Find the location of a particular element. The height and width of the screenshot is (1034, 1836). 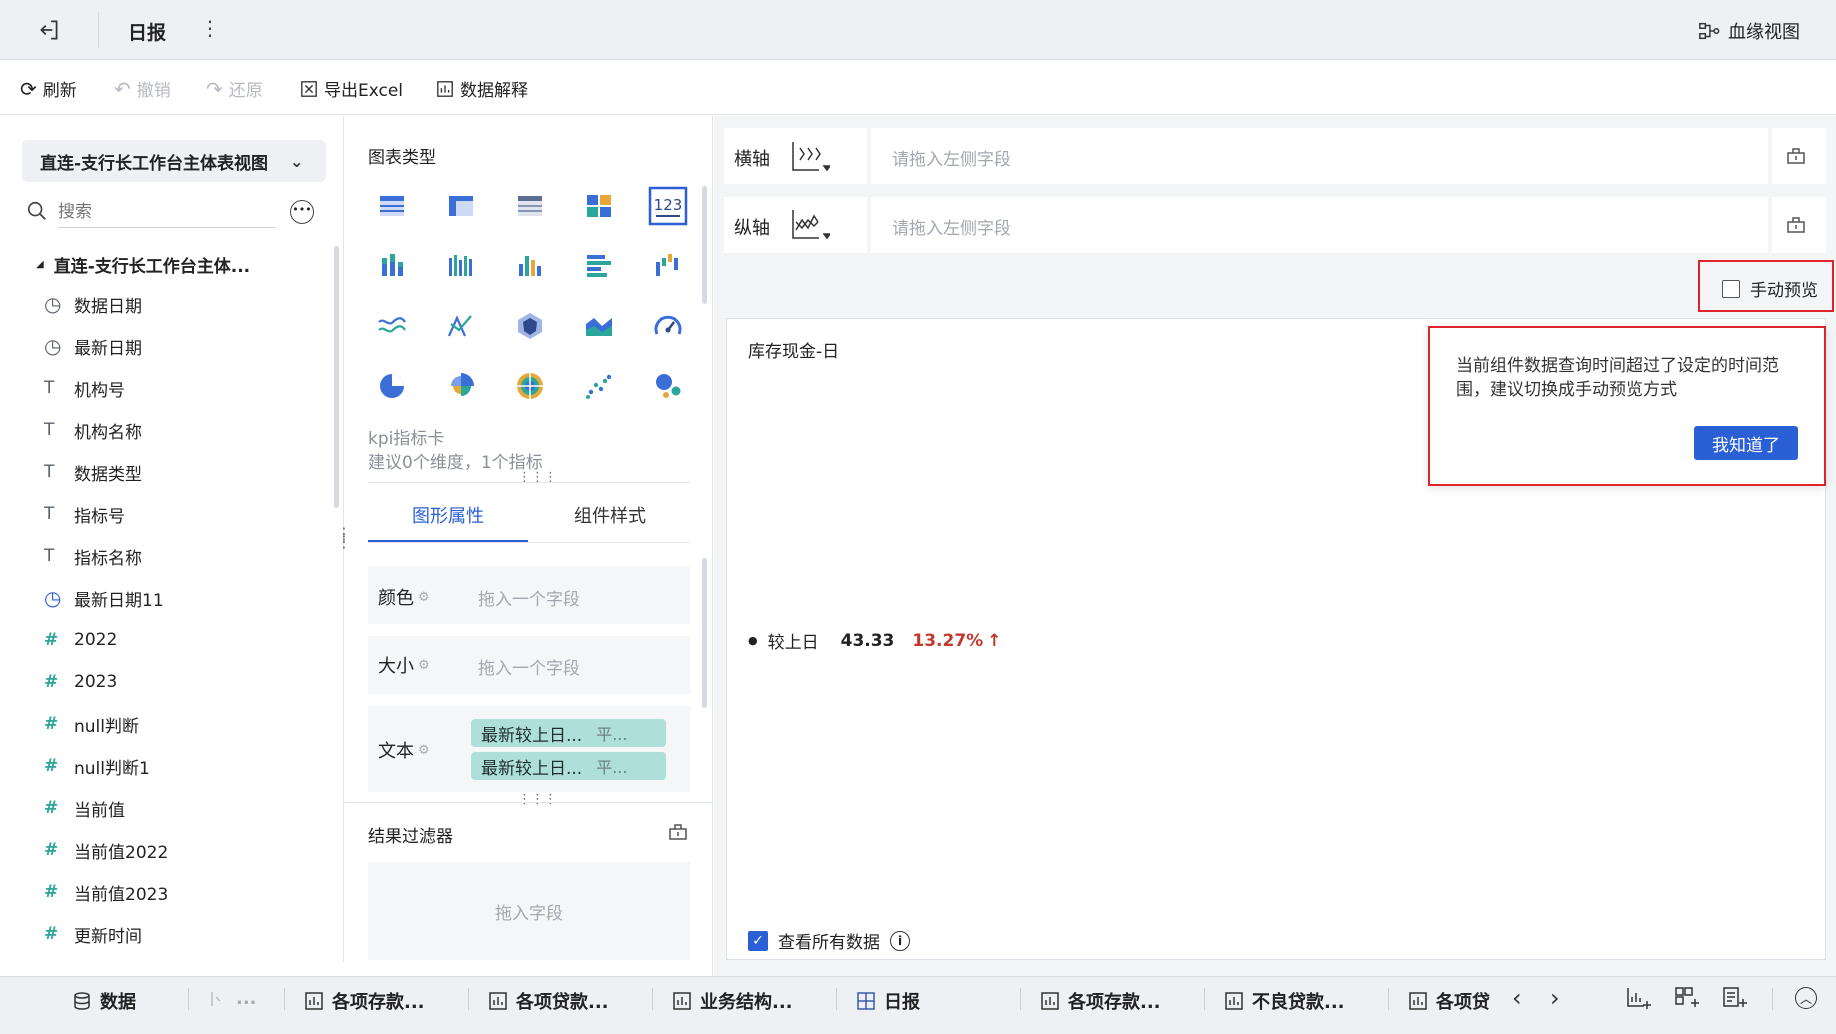

exit-icon is located at coordinates (49, 30).